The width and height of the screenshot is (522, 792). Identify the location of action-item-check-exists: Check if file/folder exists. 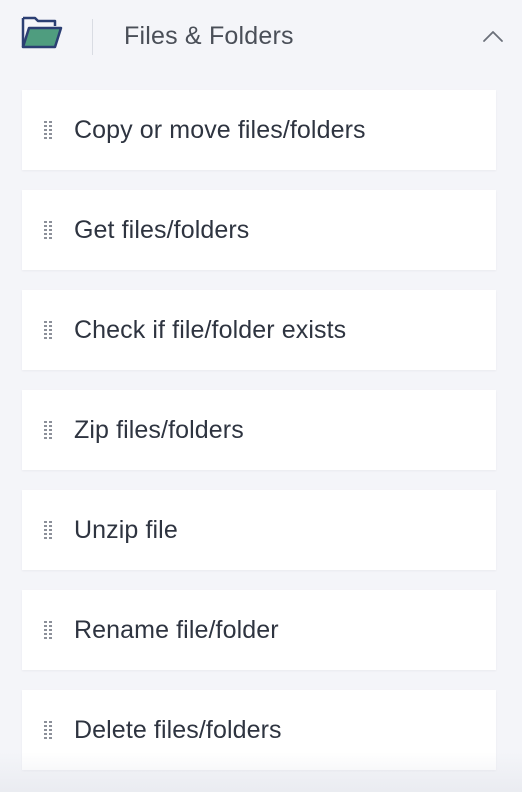
(259, 330).